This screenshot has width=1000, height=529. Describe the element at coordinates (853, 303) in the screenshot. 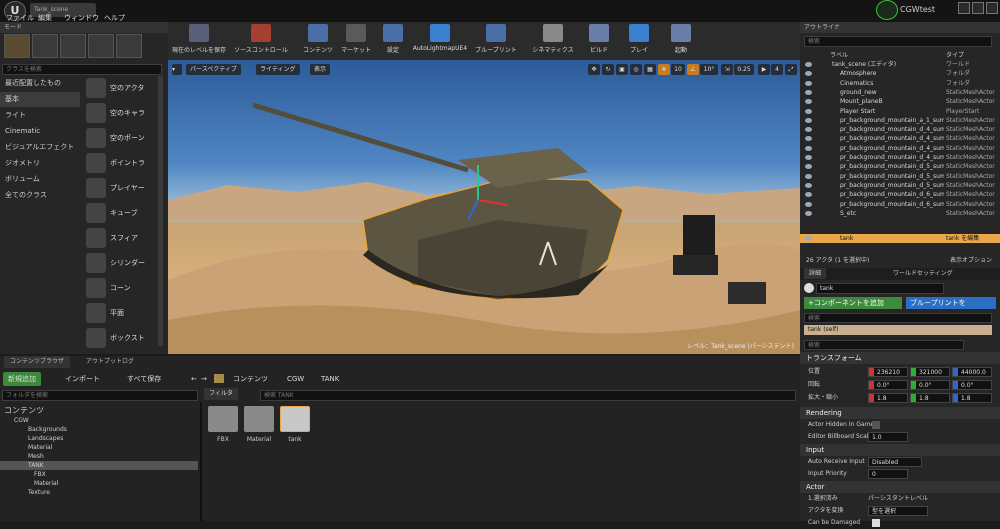

I see `add-component-button: +コンポーネントを追加` at that location.